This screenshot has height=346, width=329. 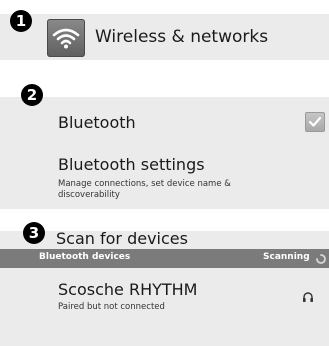 I want to click on wireless-networks-label: Wireless & networks, so click(x=182, y=37).